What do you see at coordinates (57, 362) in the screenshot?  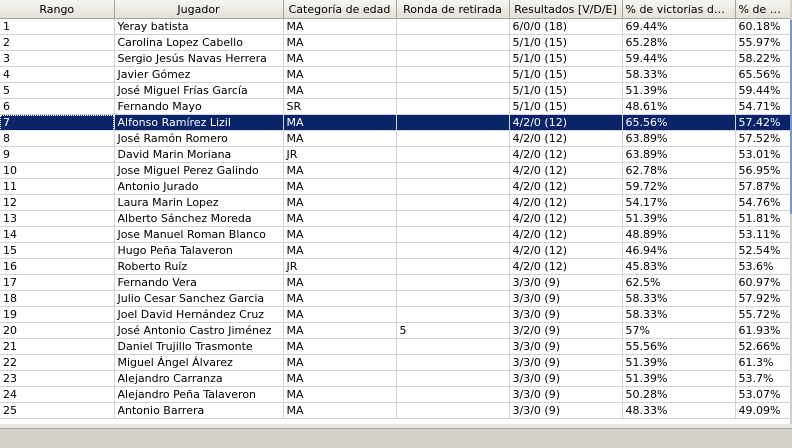 I see `rank-cell: 22` at bounding box center [57, 362].